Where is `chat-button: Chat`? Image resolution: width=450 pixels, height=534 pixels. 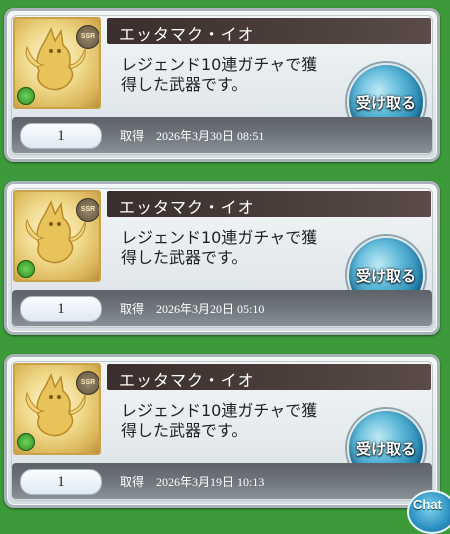 chat-button: Chat is located at coordinates (428, 512).